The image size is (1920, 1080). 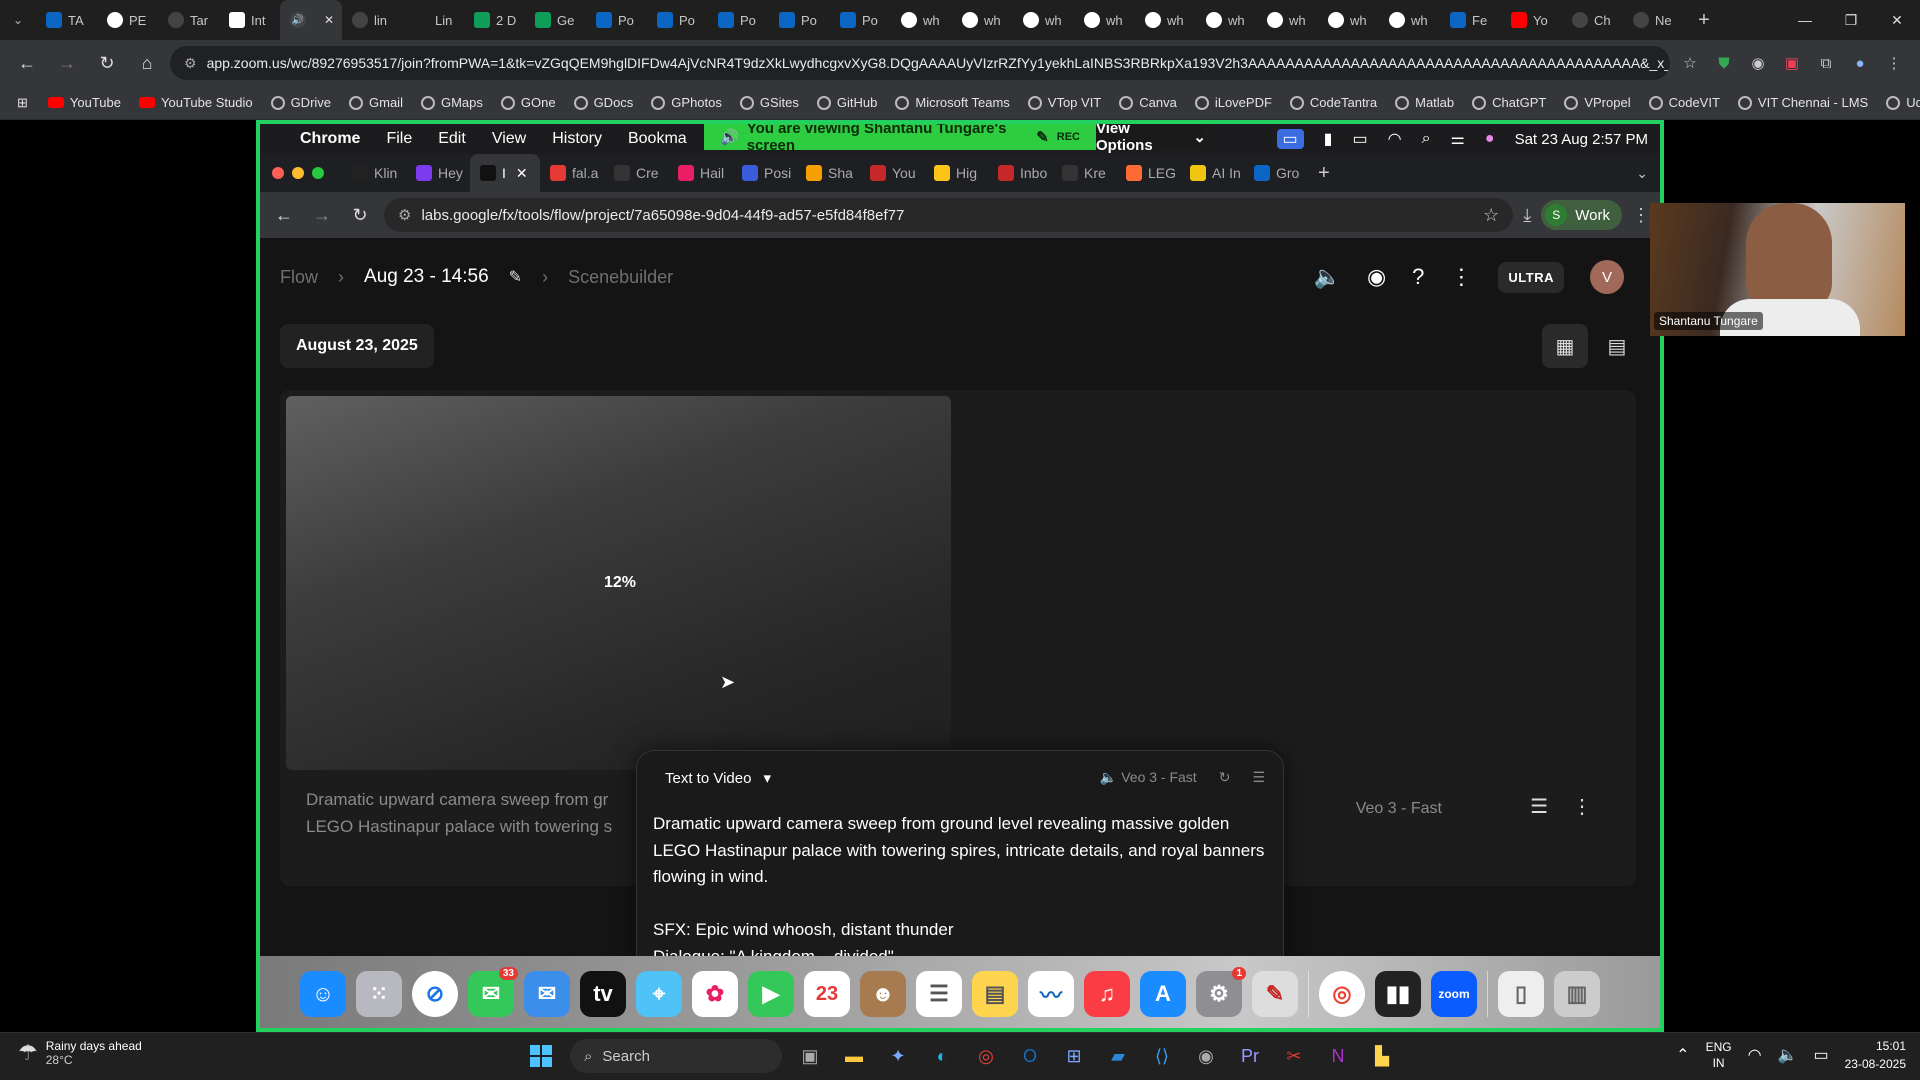 What do you see at coordinates (399, 139) in the screenshot?
I see `menu-file: File` at bounding box center [399, 139].